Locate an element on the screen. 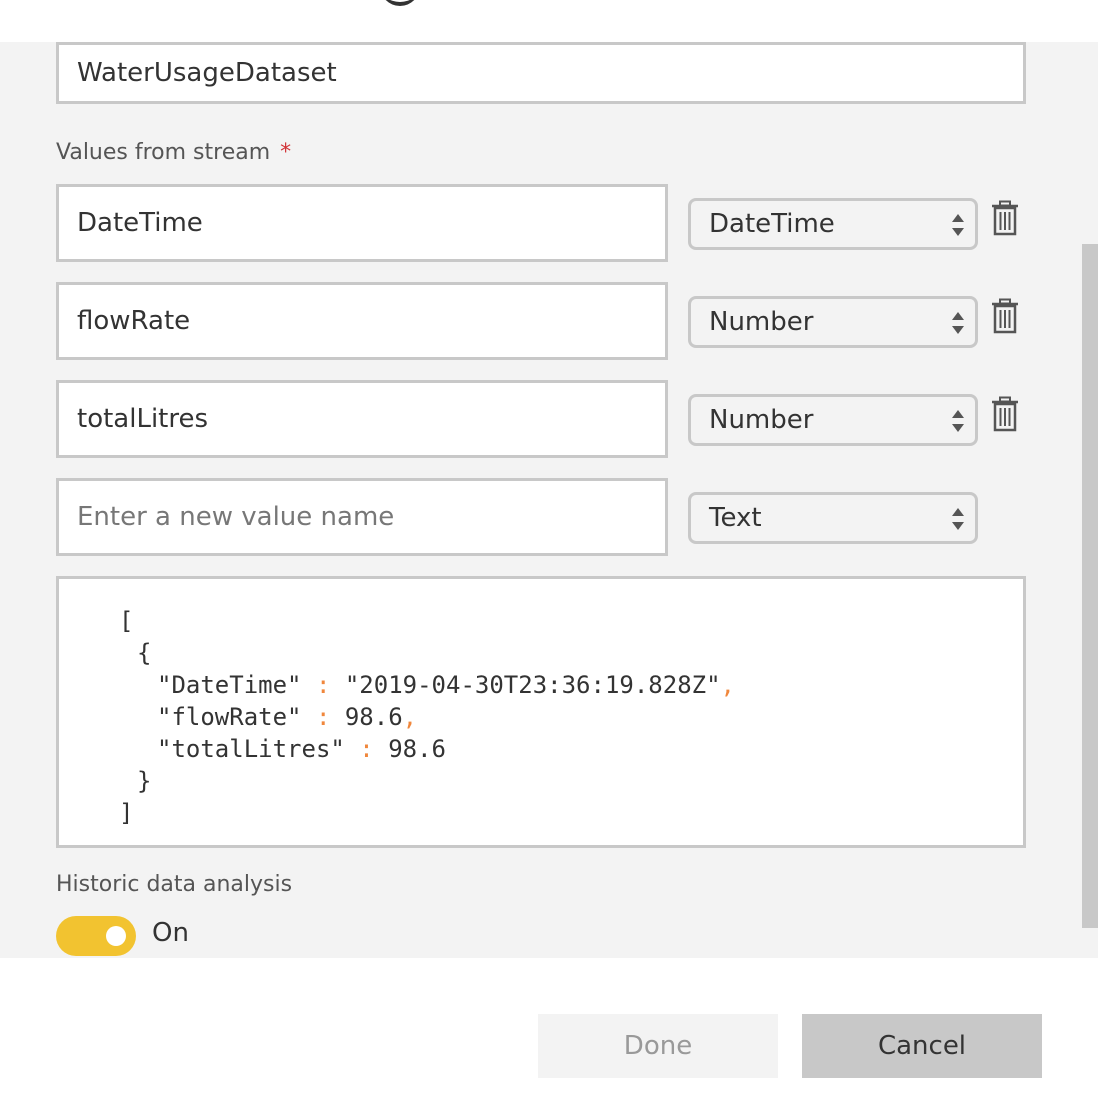  toggle-state-label: On is located at coordinates (170, 933).